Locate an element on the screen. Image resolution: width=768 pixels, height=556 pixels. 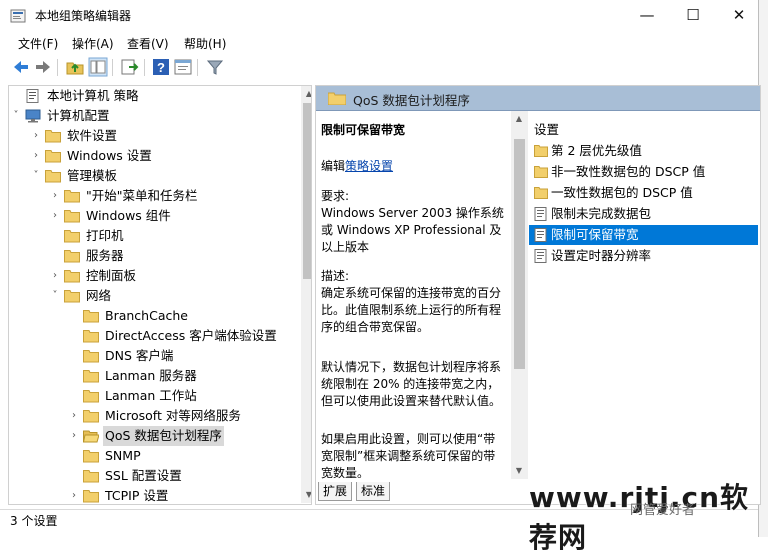
tree-item-label: QoS 数据包计划程序 is located at coordinates (163, 436).